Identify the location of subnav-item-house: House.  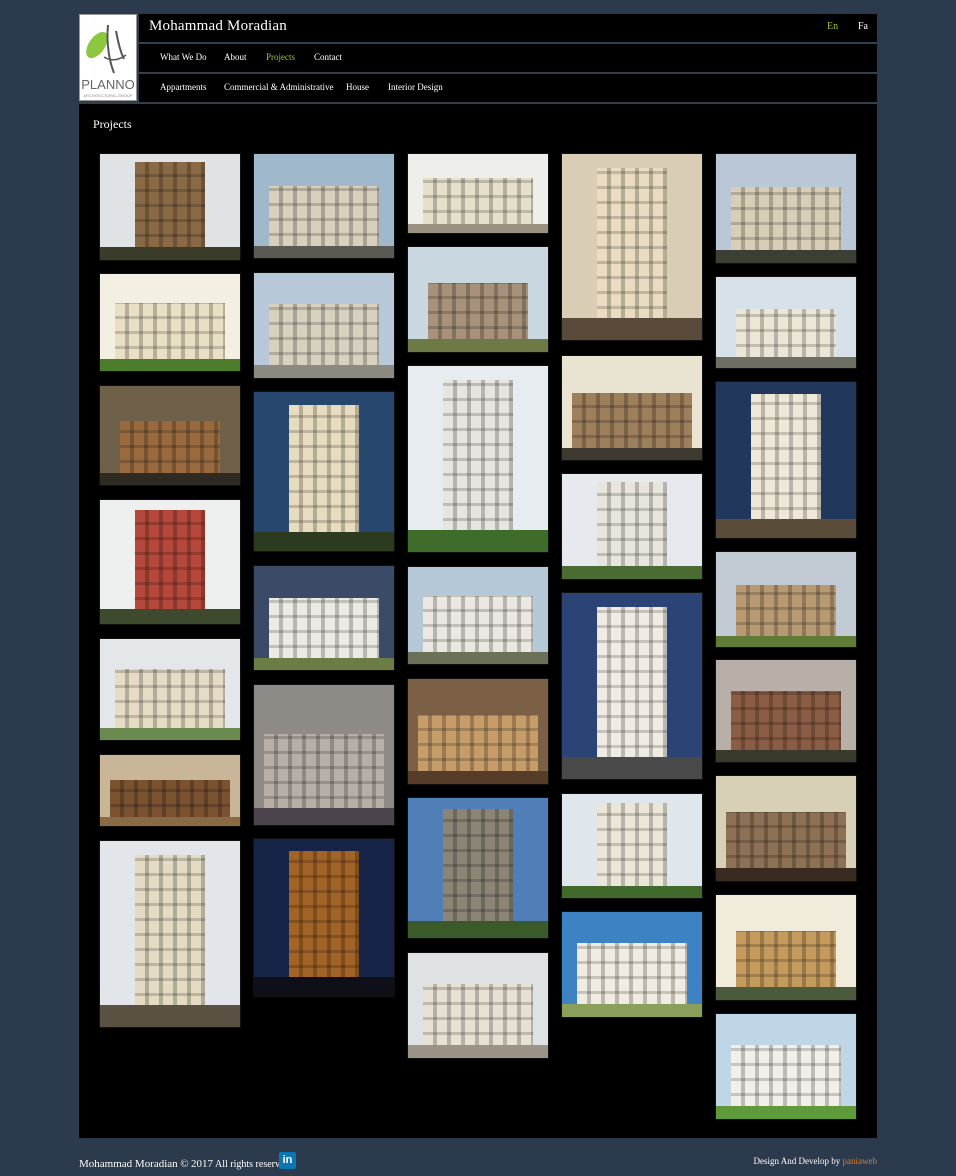
(357, 87).